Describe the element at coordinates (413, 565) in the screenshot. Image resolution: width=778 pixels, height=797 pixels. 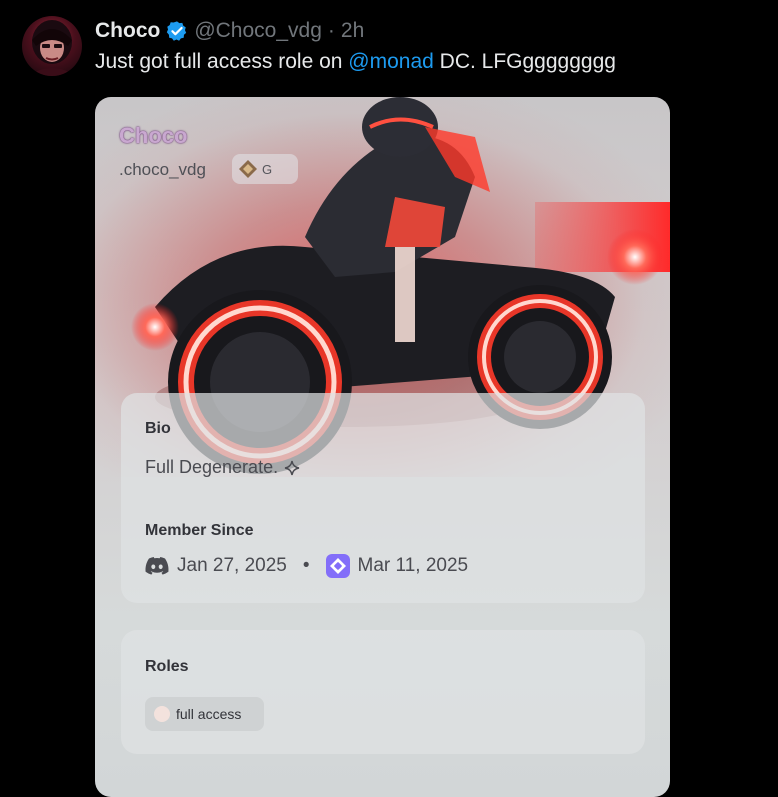
I see `server-join-date: Mar 11, 2025` at that location.